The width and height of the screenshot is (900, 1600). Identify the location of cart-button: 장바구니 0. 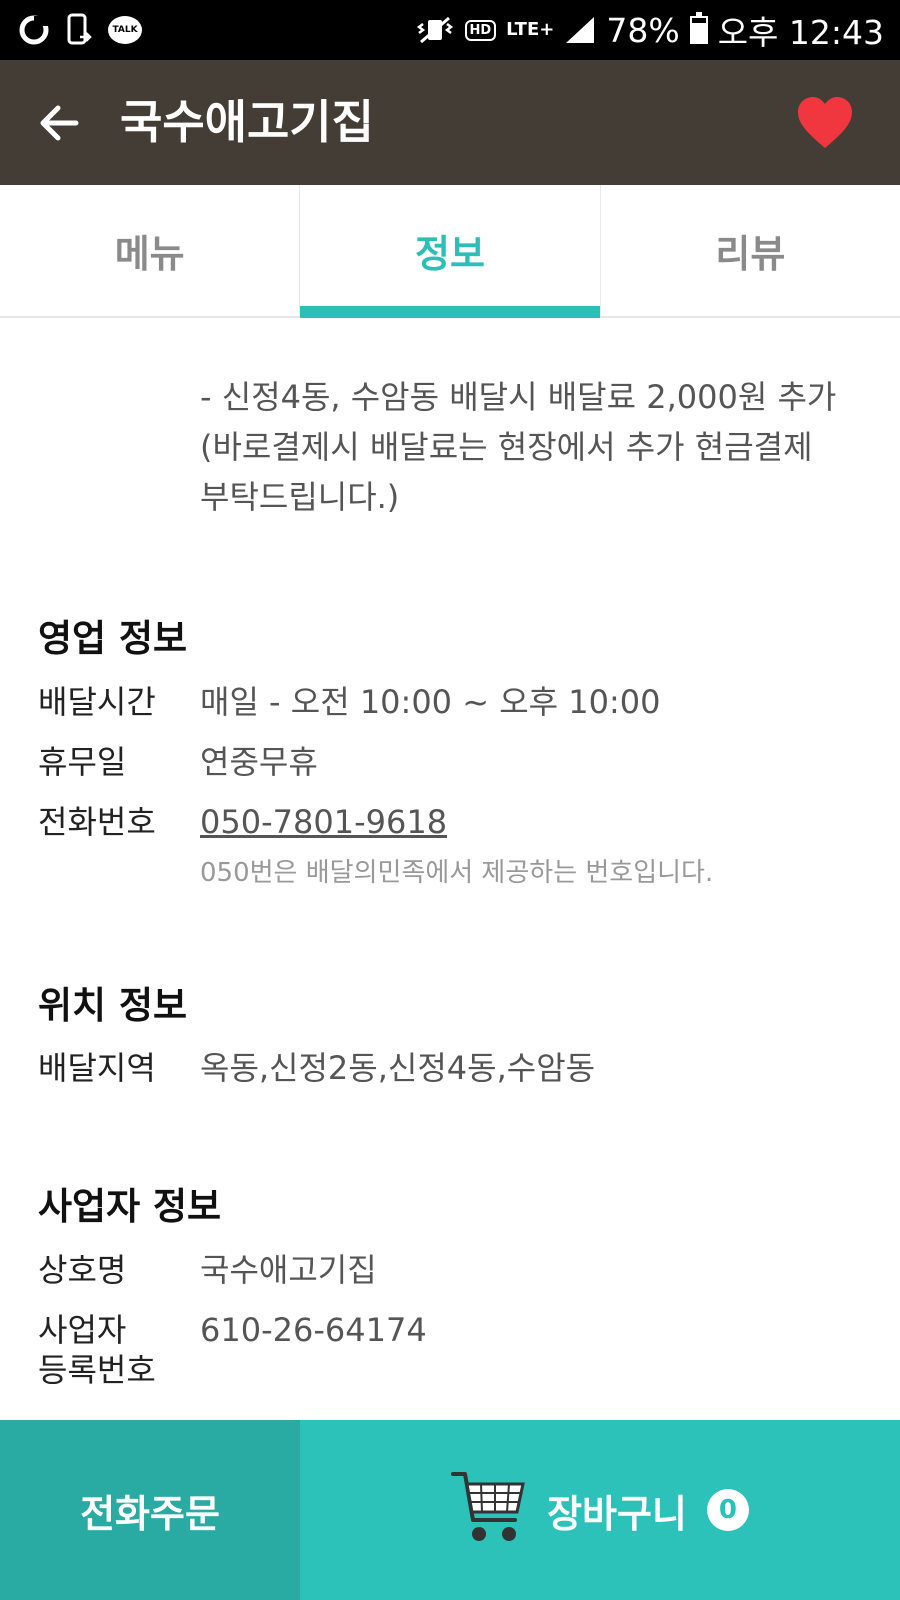
(600, 1510).